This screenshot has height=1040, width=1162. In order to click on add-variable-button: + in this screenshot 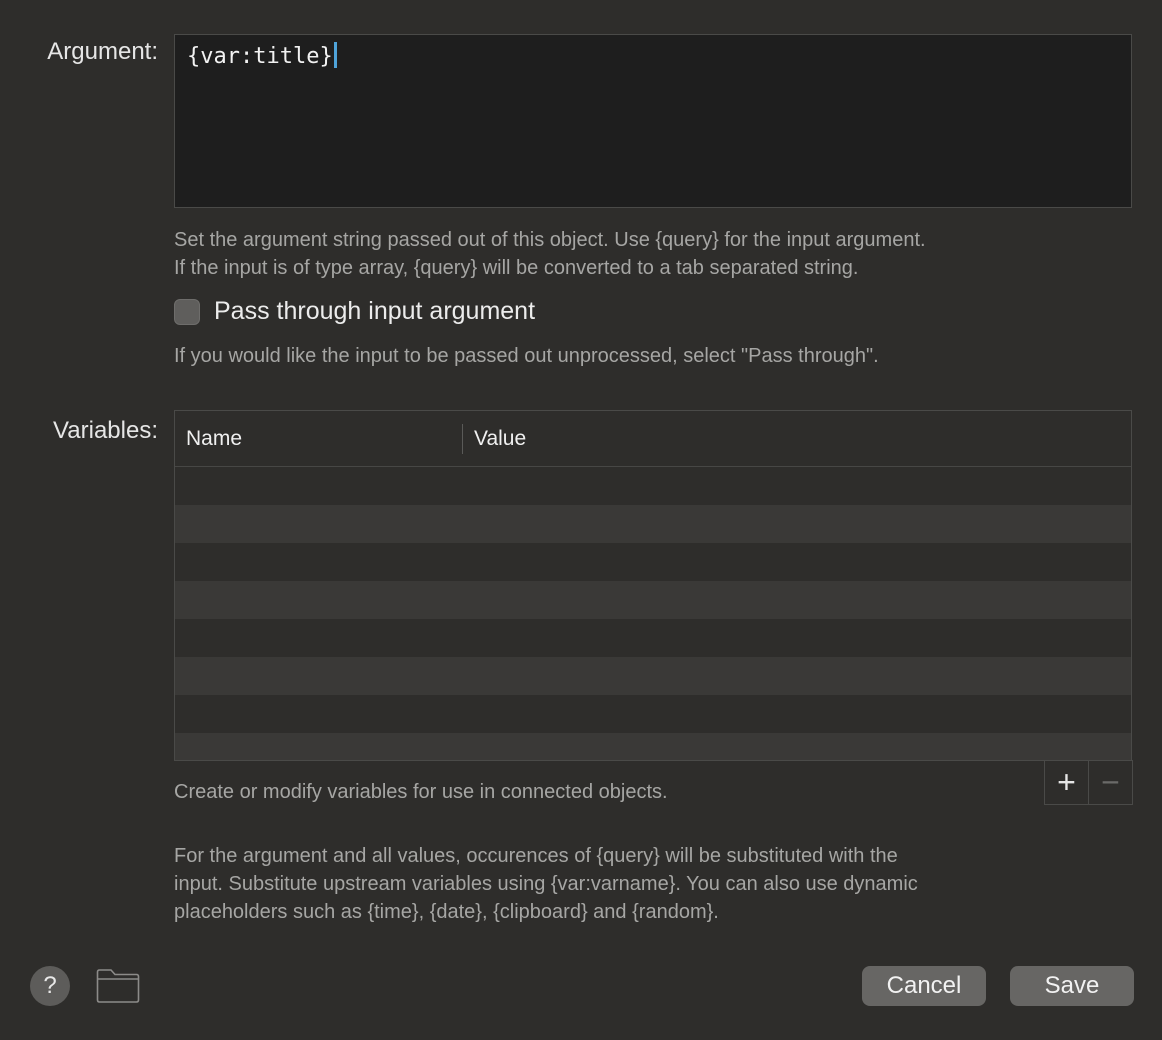, I will do `click(1067, 782)`.